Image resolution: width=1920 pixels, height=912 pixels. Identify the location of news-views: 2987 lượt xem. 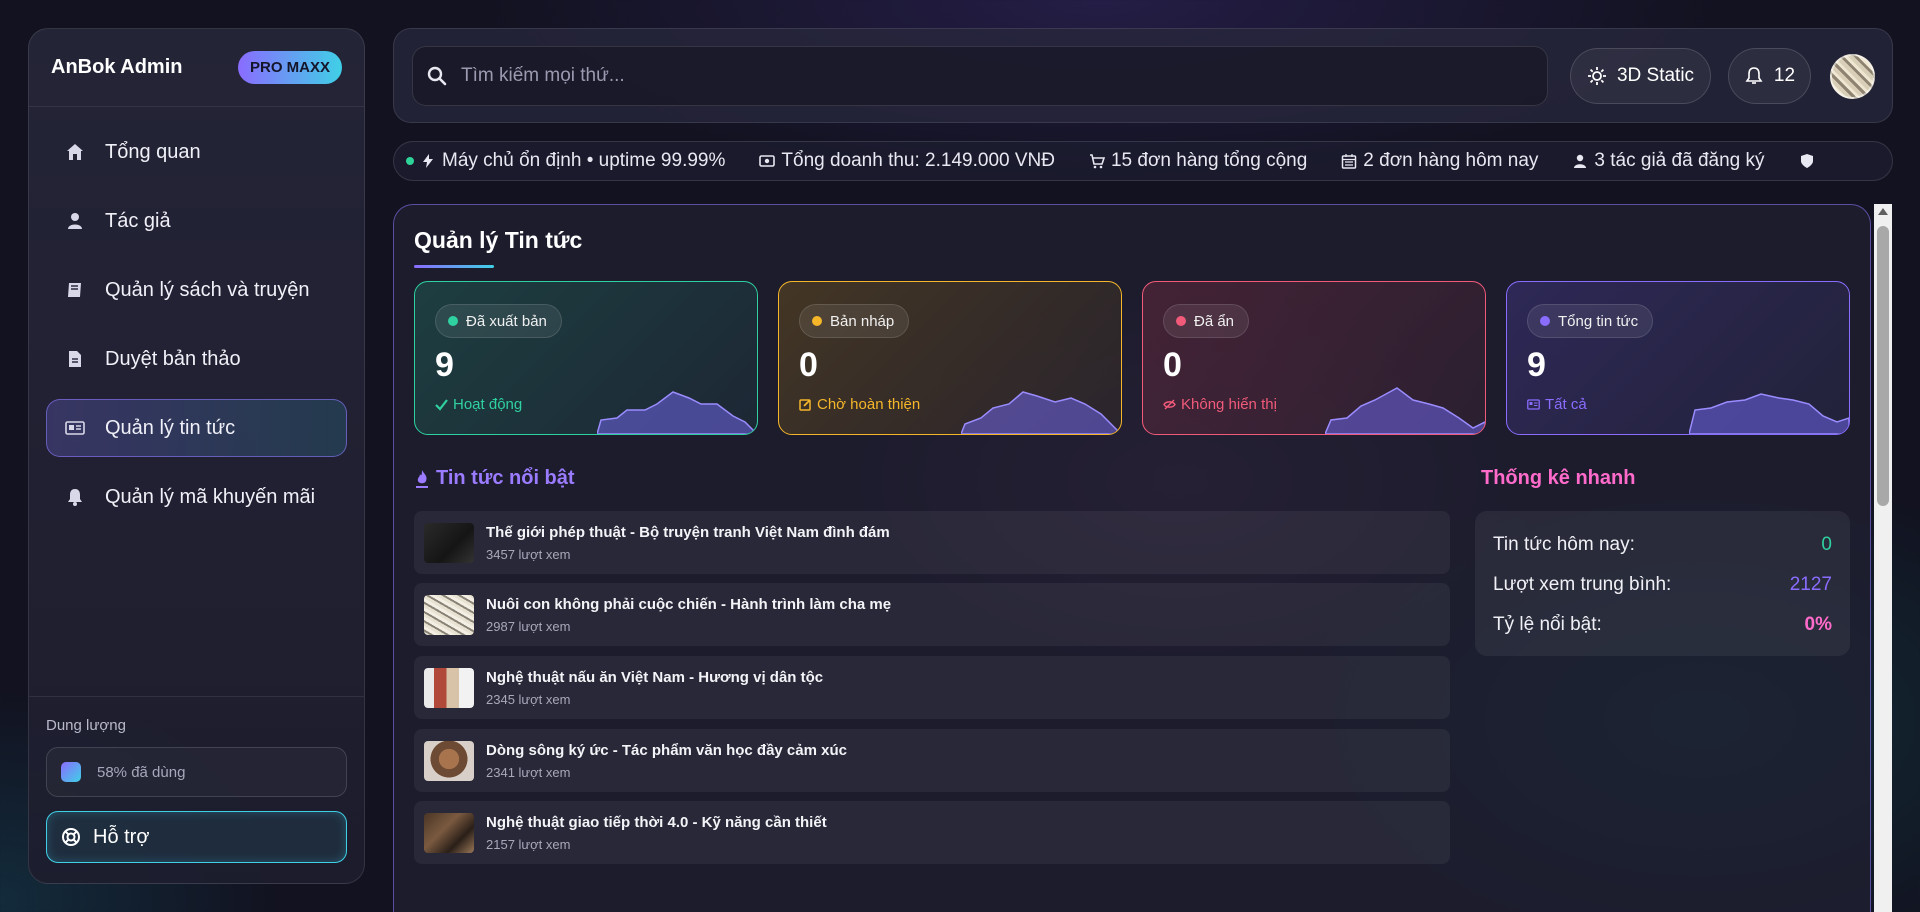
(528, 626).